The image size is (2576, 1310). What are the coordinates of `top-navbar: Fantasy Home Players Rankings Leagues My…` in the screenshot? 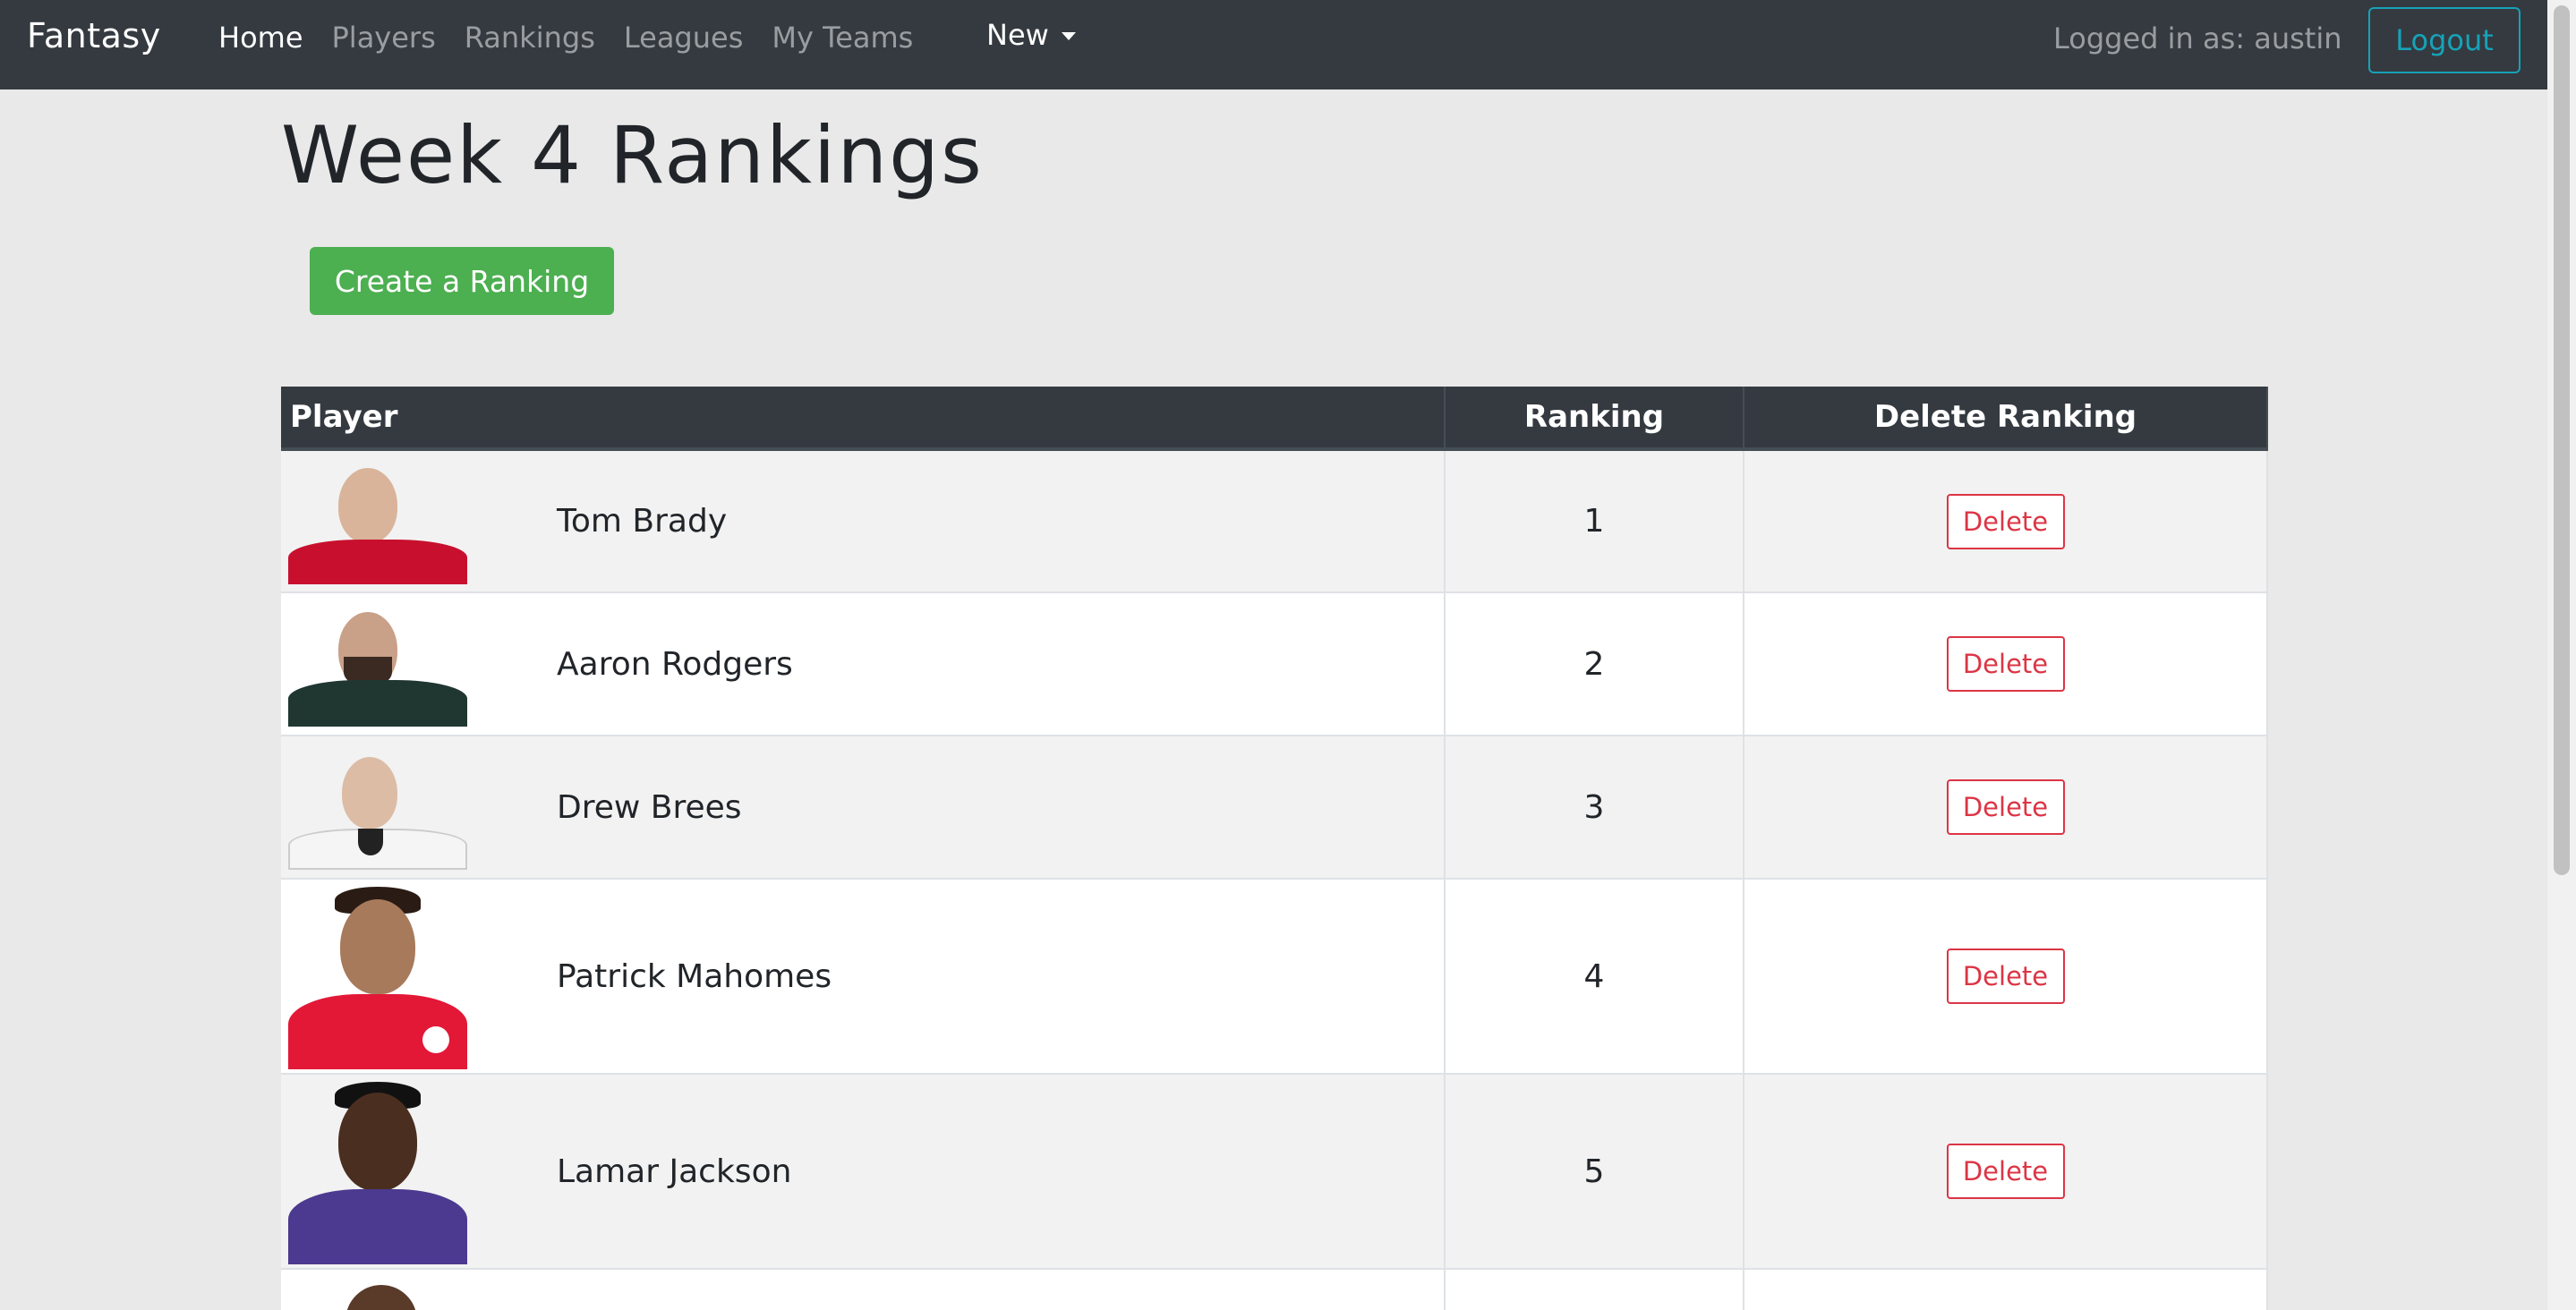 It's located at (1273, 45).